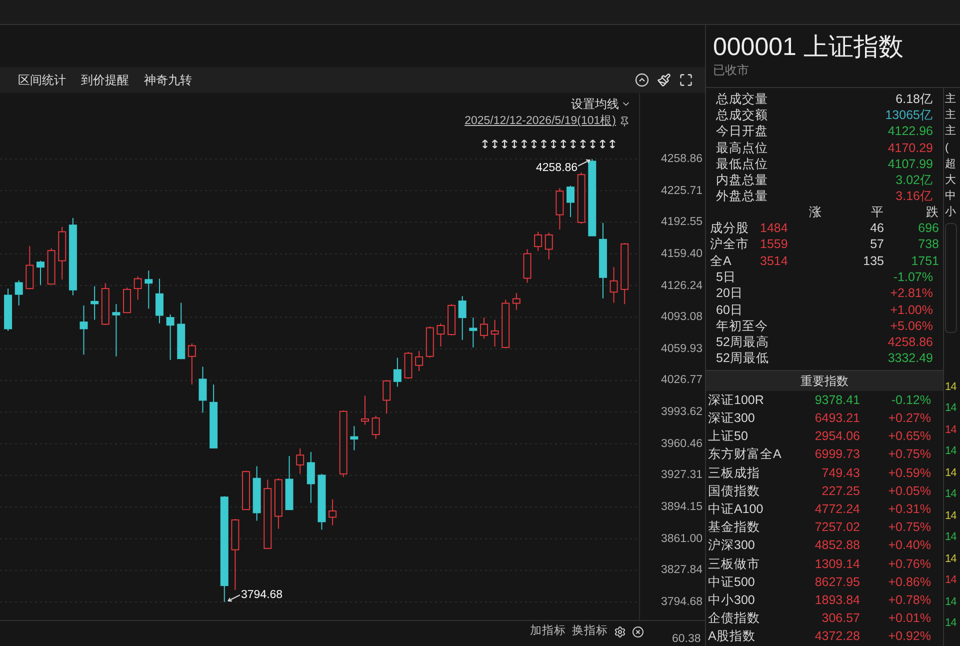  Describe the element at coordinates (548, 631) in the screenshot. I see `indicator-button: 加指标` at that location.